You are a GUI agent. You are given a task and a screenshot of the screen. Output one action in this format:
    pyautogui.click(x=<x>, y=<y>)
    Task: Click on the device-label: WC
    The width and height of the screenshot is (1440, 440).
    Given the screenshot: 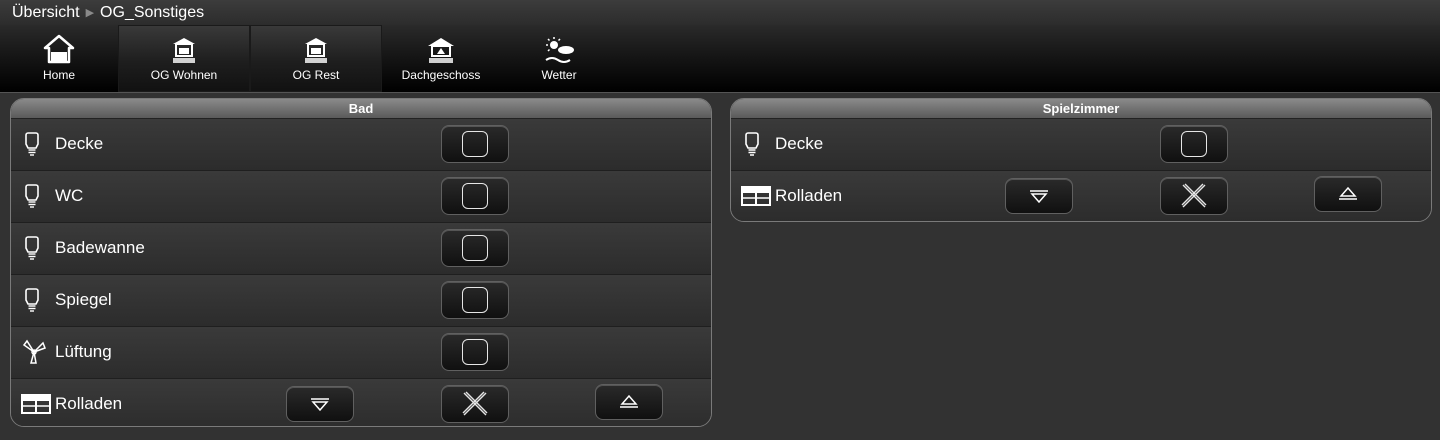 What is the action you would take?
    pyautogui.click(x=69, y=195)
    